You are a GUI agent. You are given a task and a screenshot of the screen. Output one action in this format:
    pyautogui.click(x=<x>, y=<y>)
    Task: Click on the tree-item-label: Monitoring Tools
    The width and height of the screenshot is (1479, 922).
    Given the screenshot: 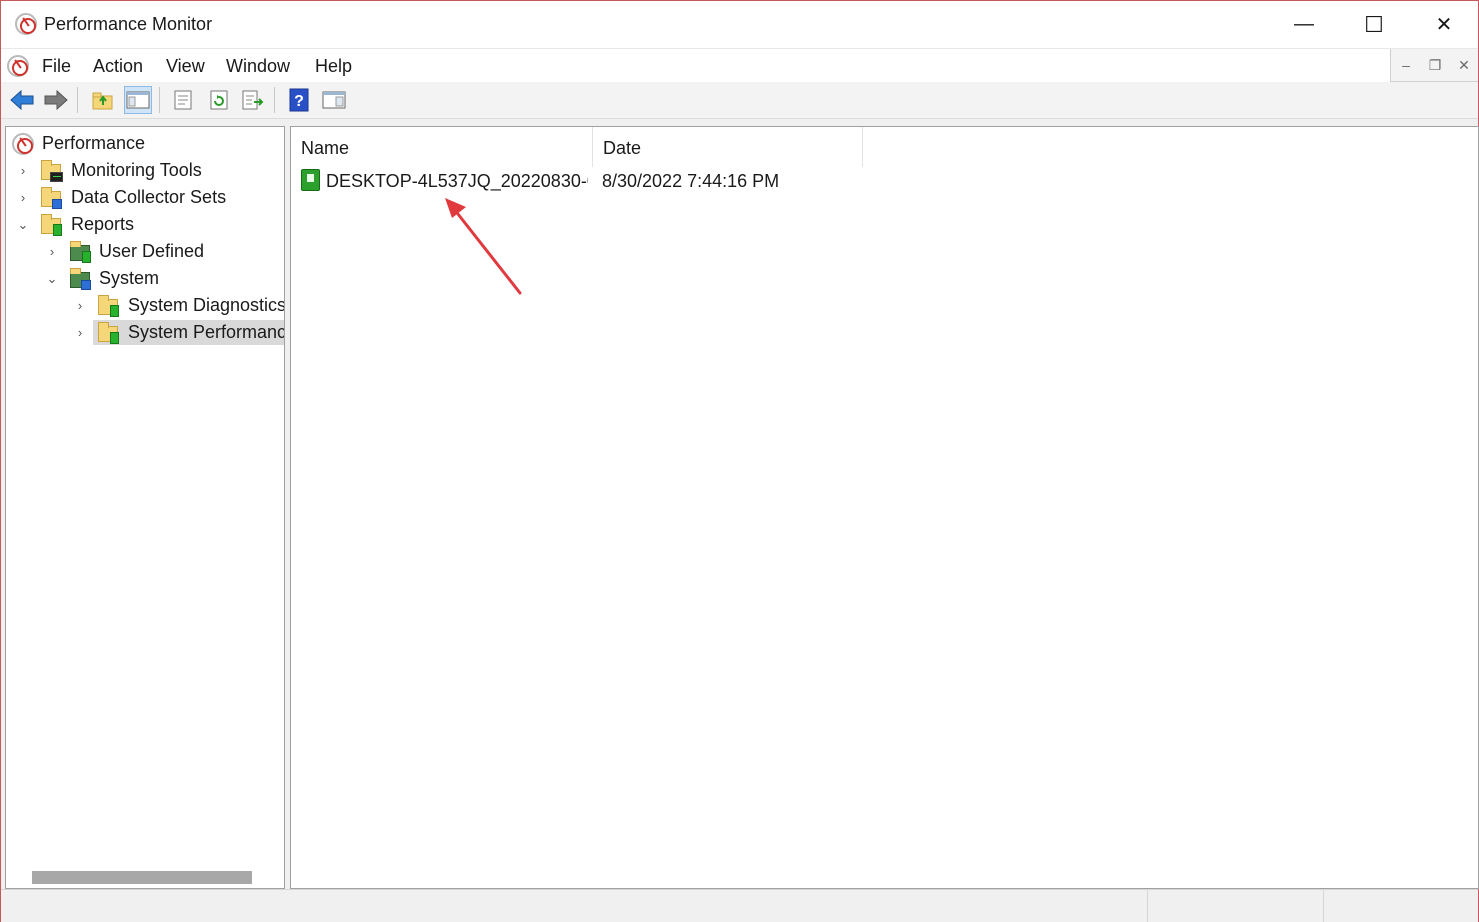 What is the action you would take?
    pyautogui.click(x=136, y=170)
    